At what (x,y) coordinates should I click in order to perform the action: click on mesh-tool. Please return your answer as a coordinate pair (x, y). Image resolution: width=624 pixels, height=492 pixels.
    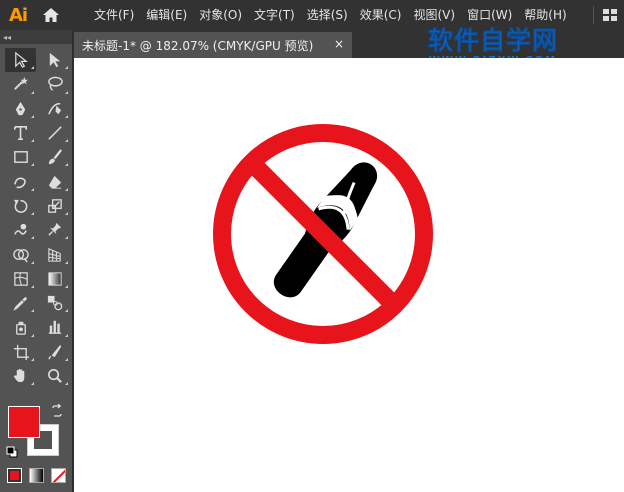
    Looking at the image, I should click on (20, 279).